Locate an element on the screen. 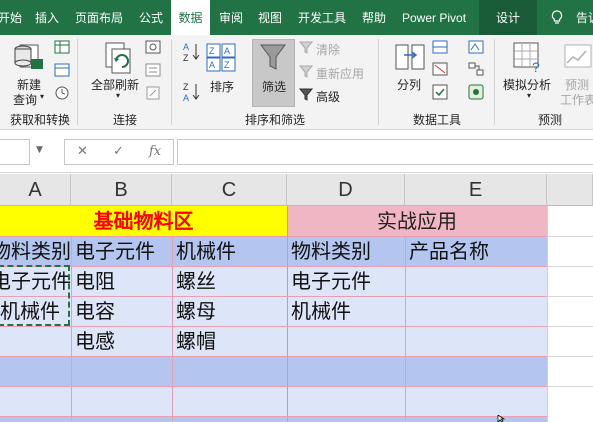 The image size is (593, 422). tab-design: 设计 is located at coordinates (508, 17).